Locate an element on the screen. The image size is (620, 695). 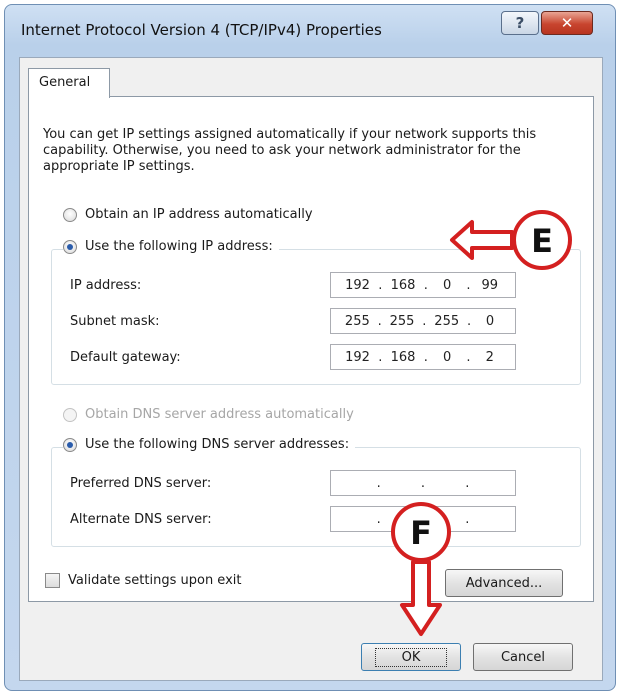
ip-auto-label: Obtain an IP address automatically is located at coordinates (199, 214).